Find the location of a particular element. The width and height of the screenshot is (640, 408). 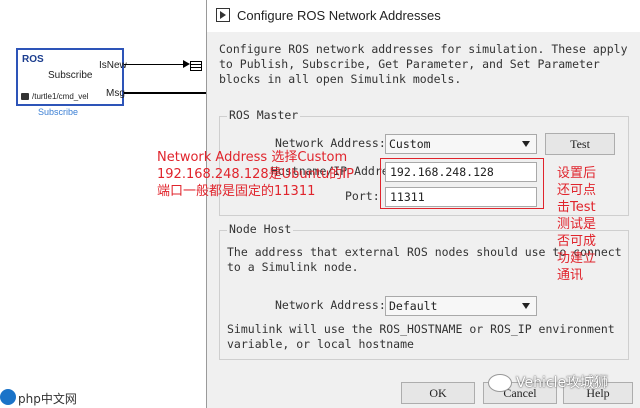

annotation-right: 设置后 还可点 击Test 测试是 否可成 功建立 通讯 is located at coordinates (576, 224).